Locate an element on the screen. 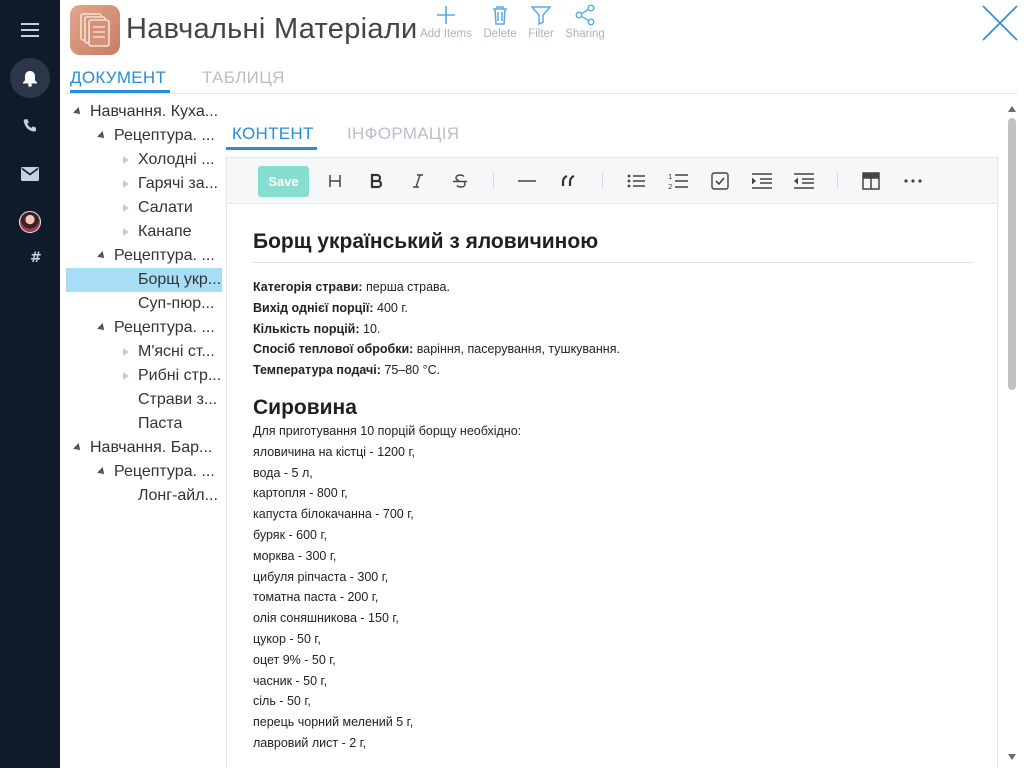 This screenshot has height=769, width=1024. tree-item: Салати is located at coordinates (144, 208).